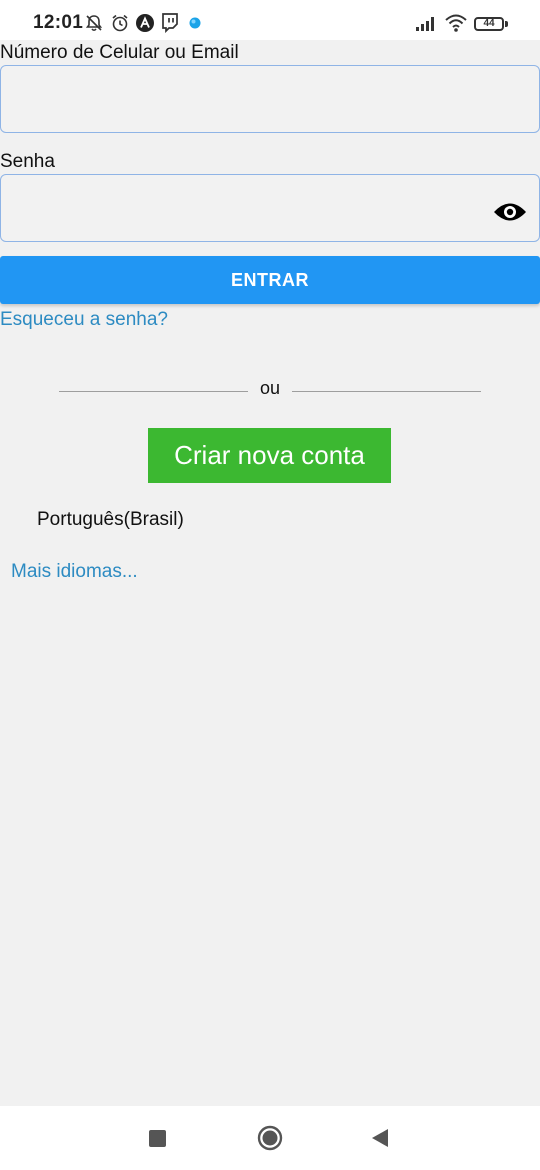 This screenshot has height=1170, width=540. I want to click on battery-tip, so click(506, 24).